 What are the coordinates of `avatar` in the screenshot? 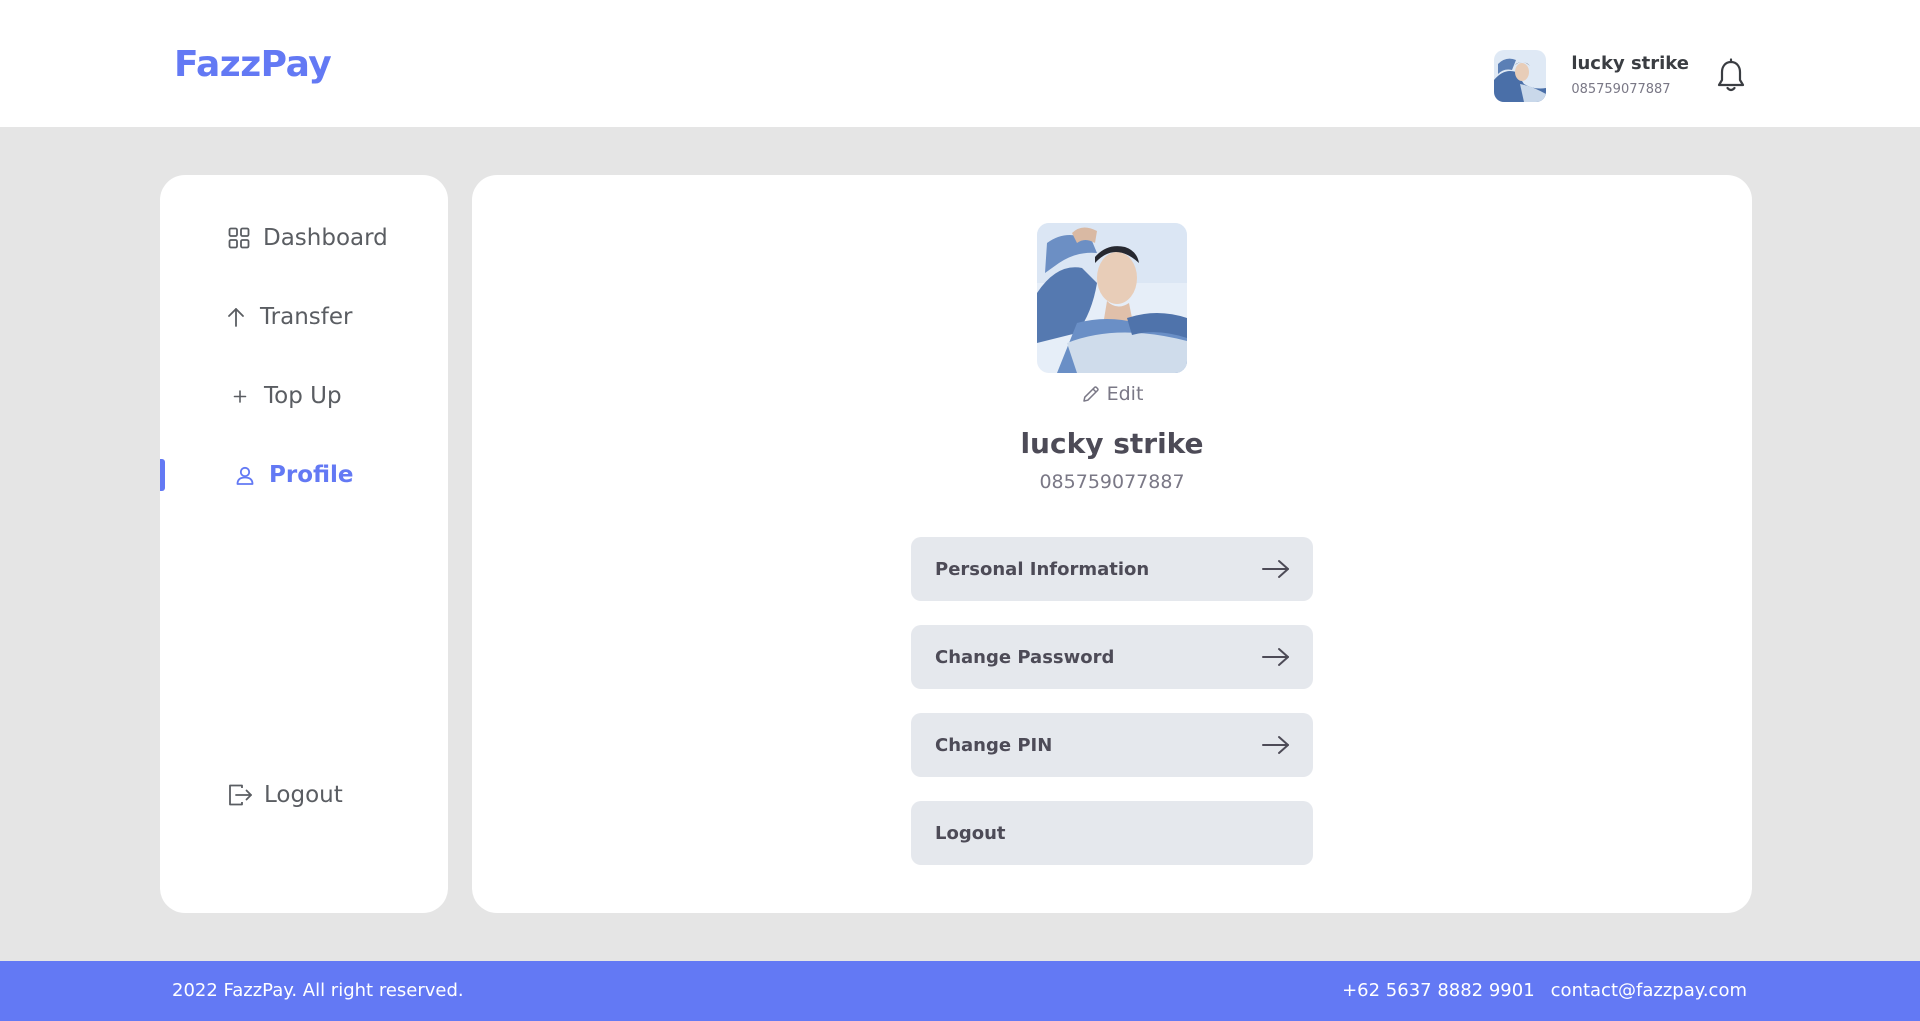 It's located at (1520, 76).